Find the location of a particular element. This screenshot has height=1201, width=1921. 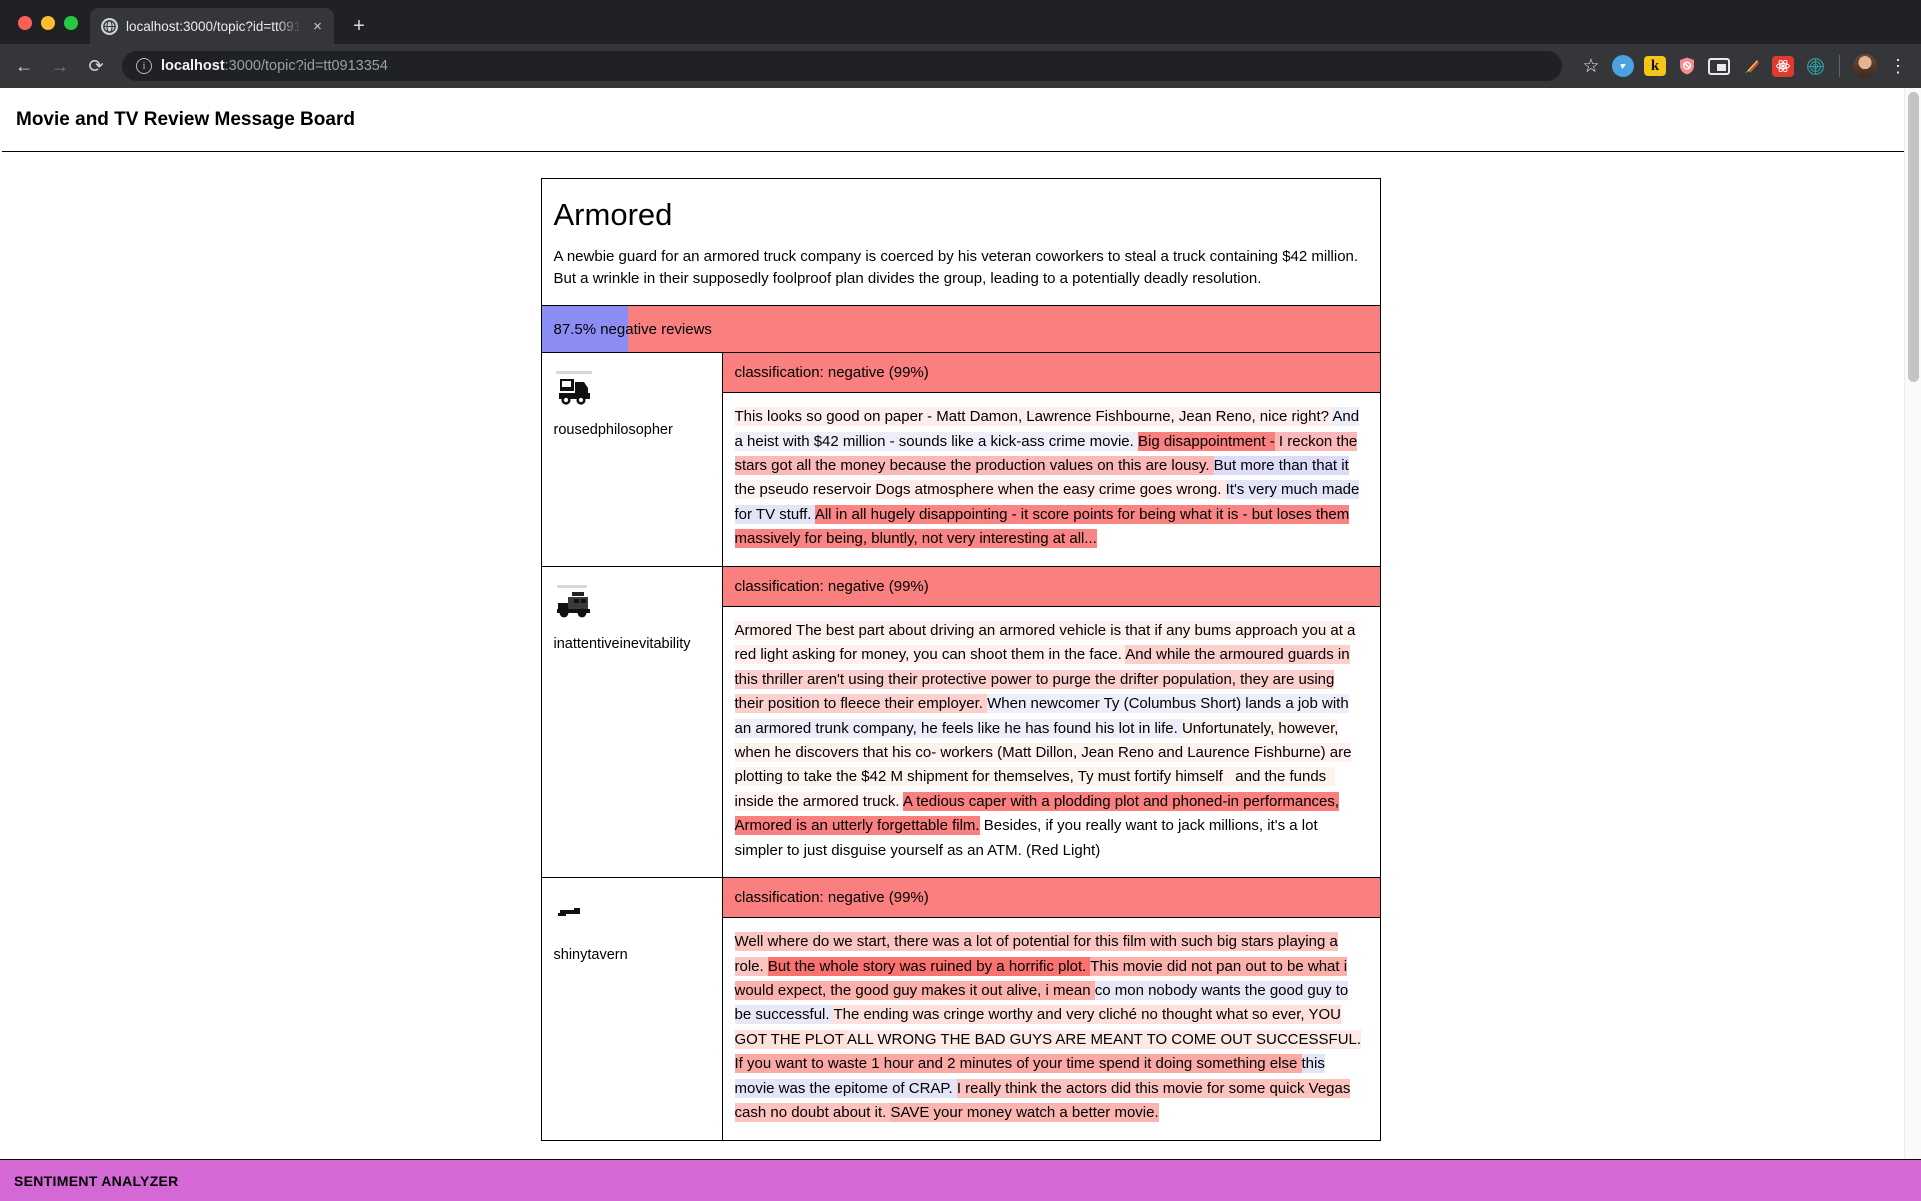

site-header: Movie and TV Review Message Board is located at coordinates (961, 120).